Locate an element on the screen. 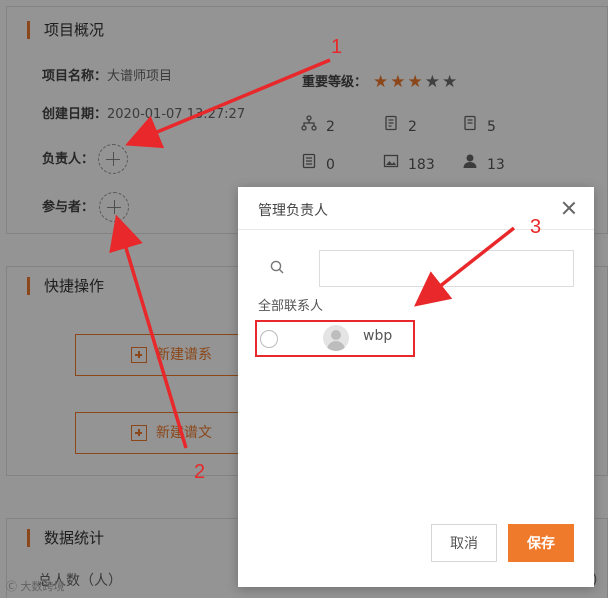 This screenshot has width=608, height=598. close-icon is located at coordinates (569, 208).